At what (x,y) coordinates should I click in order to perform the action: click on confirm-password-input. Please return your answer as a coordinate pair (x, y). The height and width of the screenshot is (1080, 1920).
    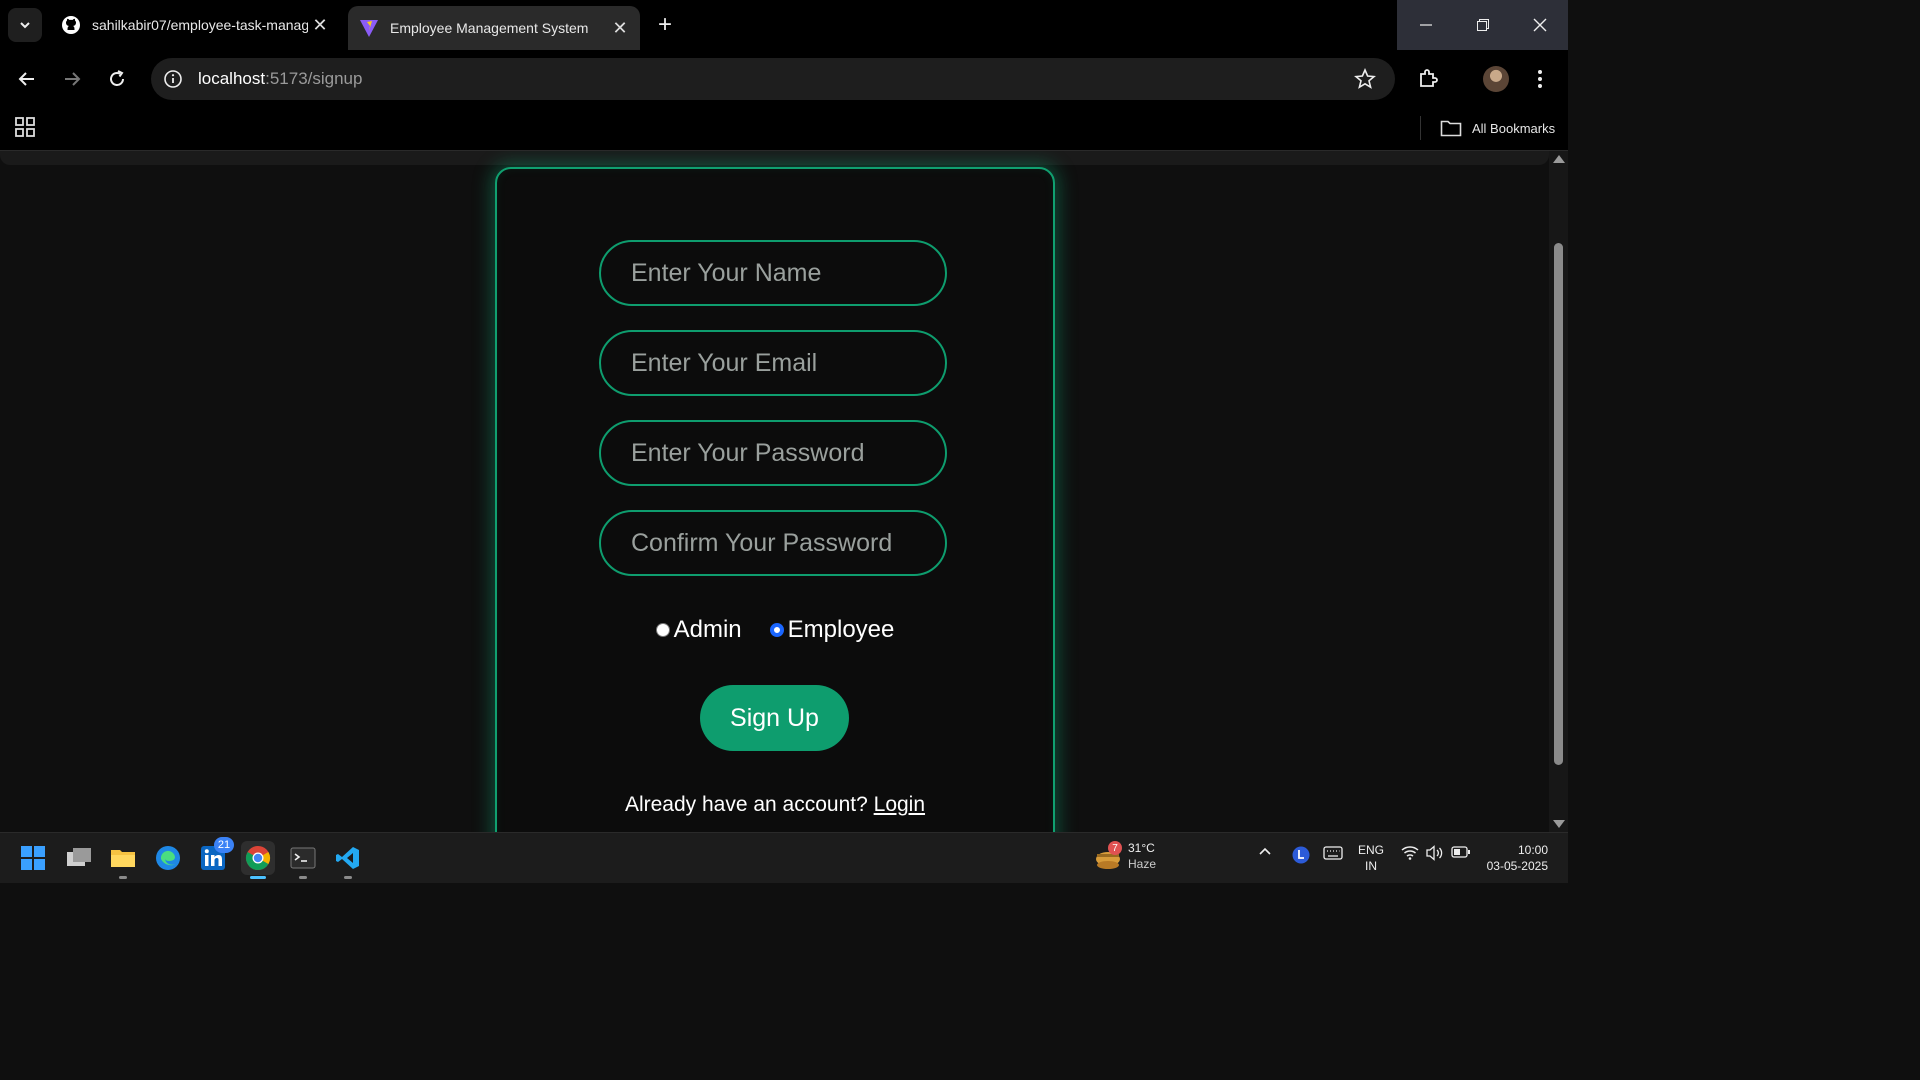
    Looking at the image, I should click on (773, 543).